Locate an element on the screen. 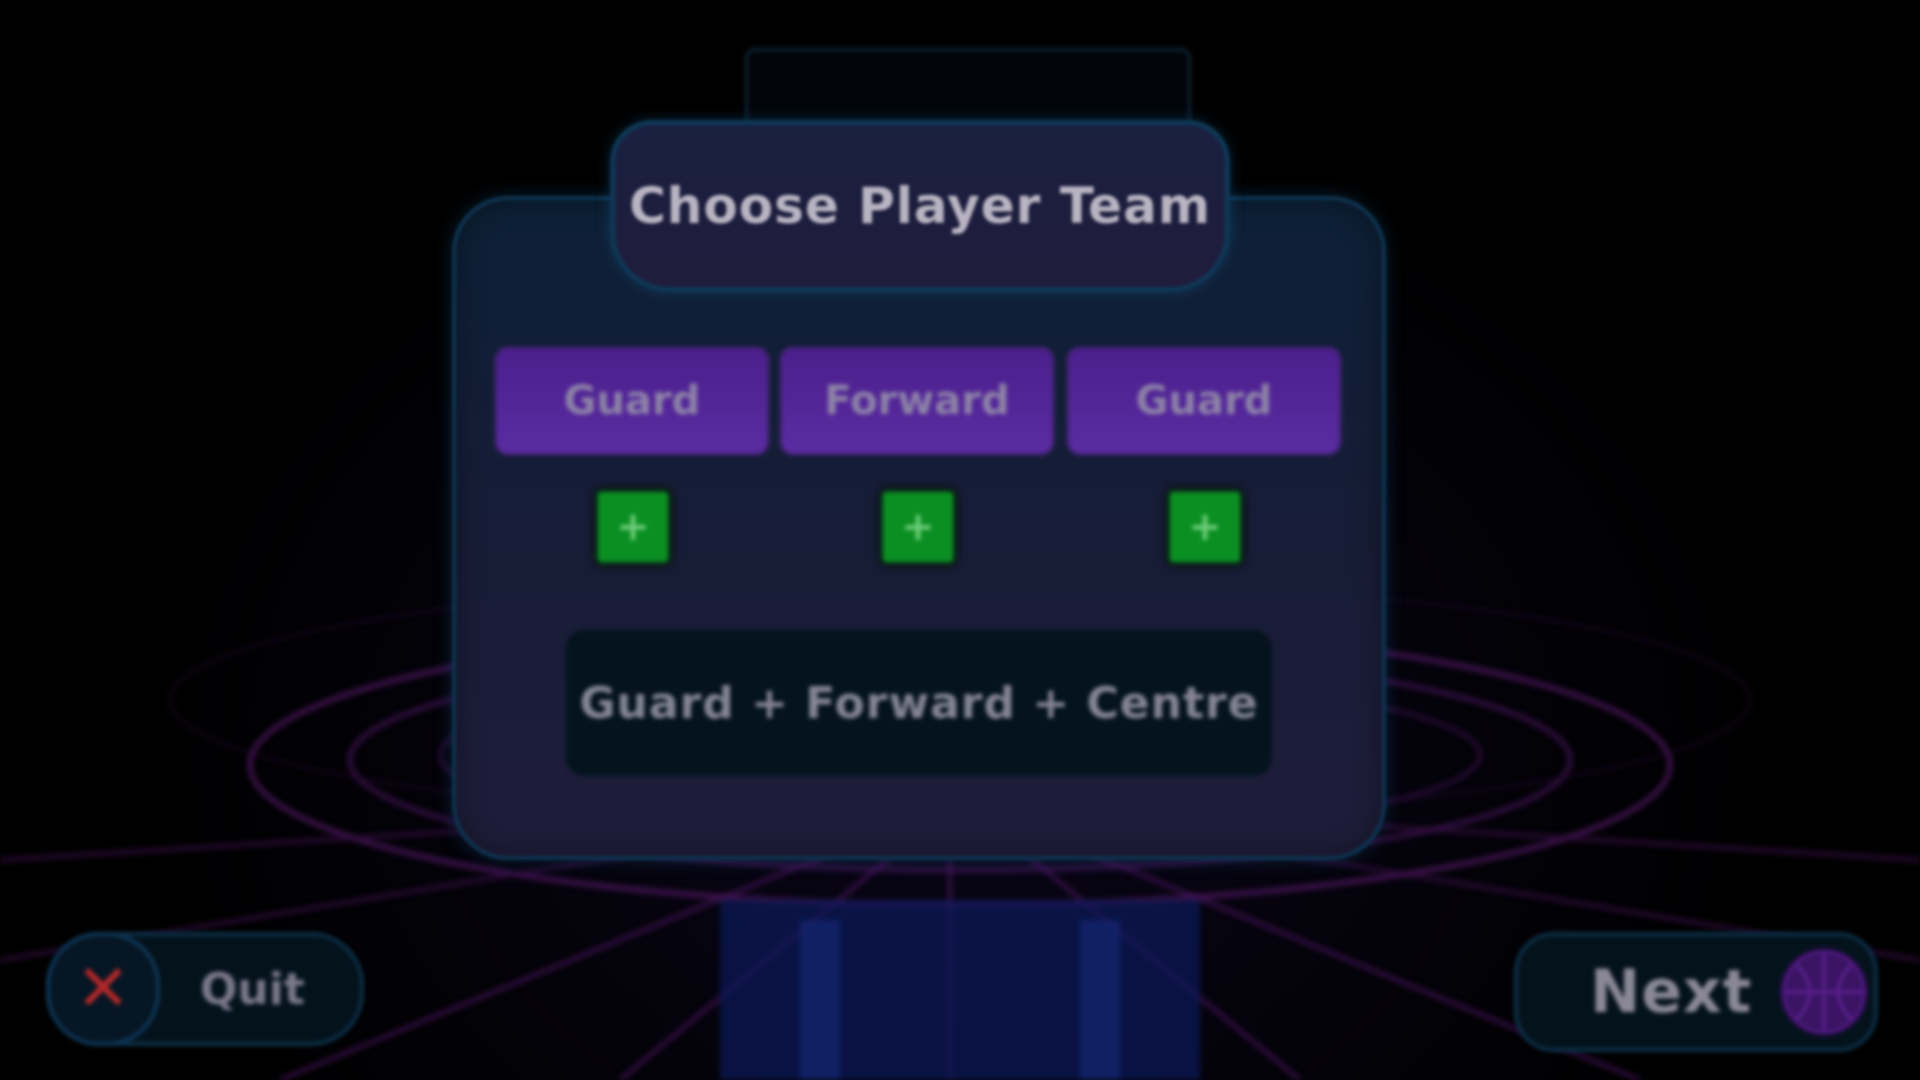 The width and height of the screenshot is (1920, 1080). title-tab: Choose Player Team is located at coordinates (920, 206).